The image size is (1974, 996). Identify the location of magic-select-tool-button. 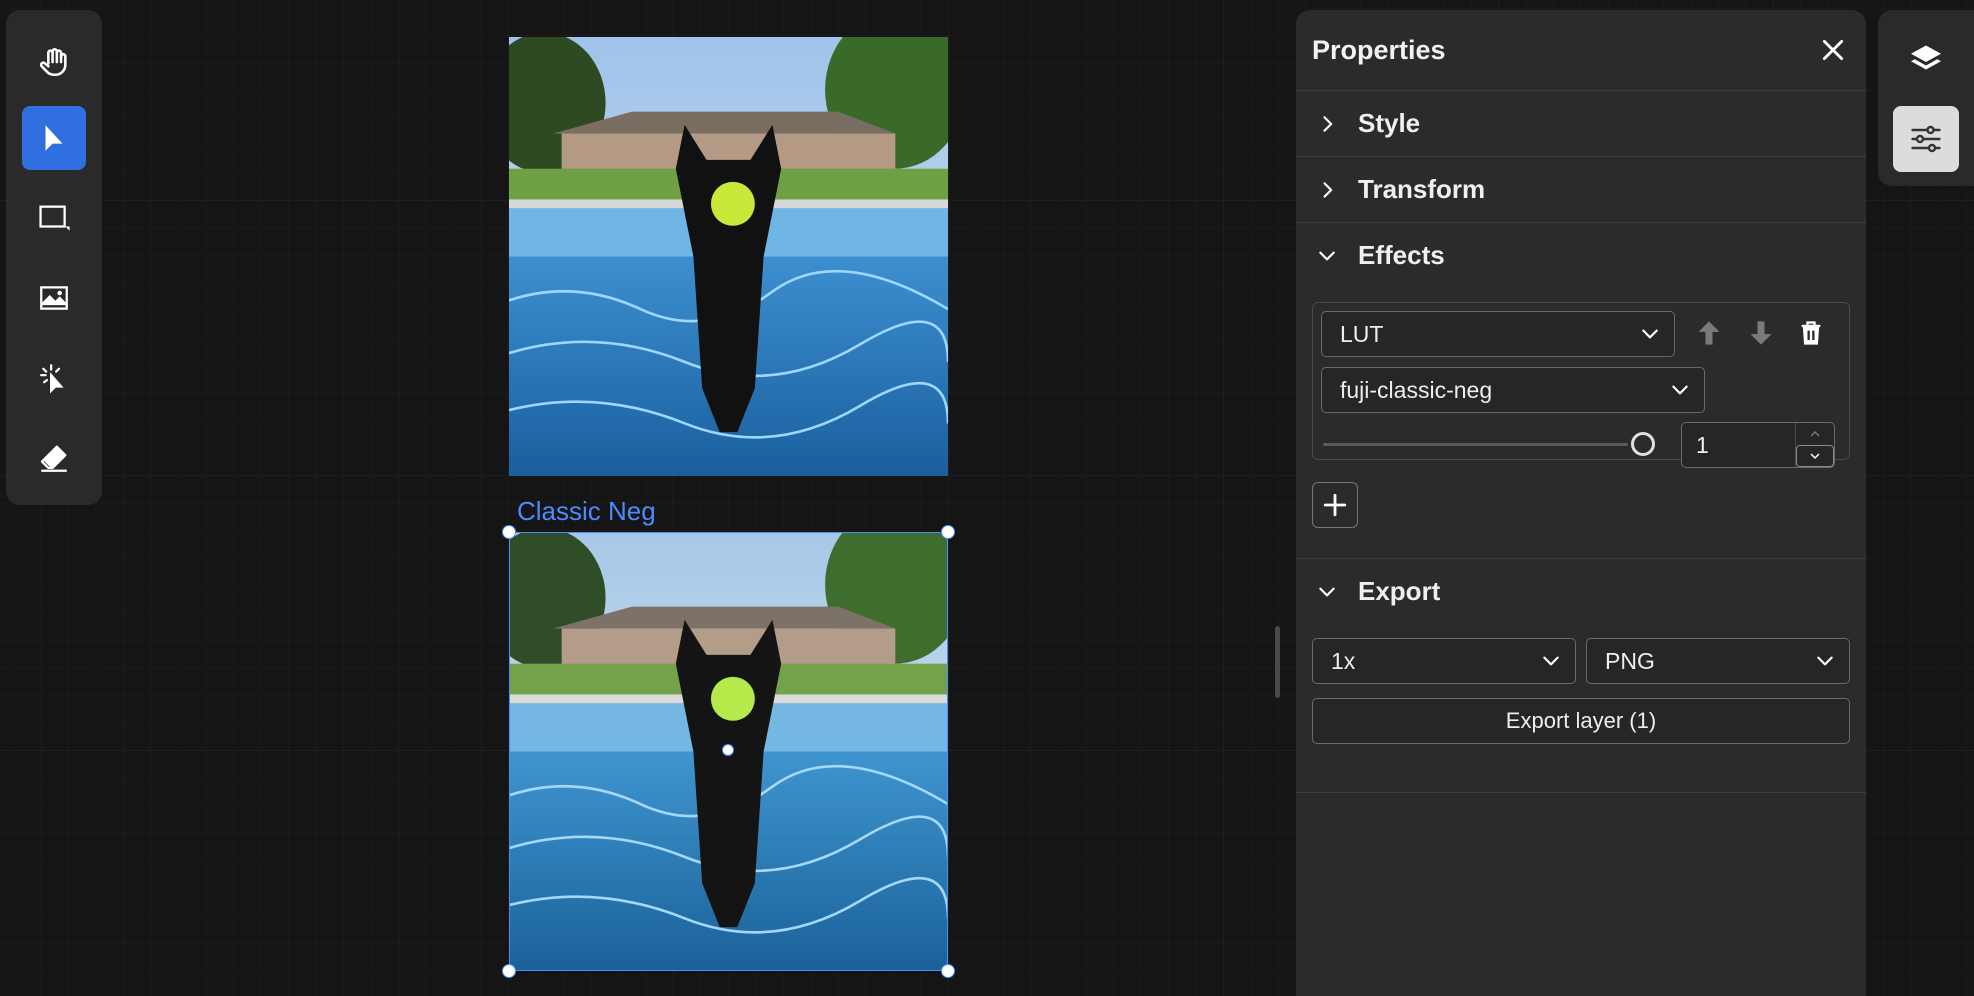
(54, 378).